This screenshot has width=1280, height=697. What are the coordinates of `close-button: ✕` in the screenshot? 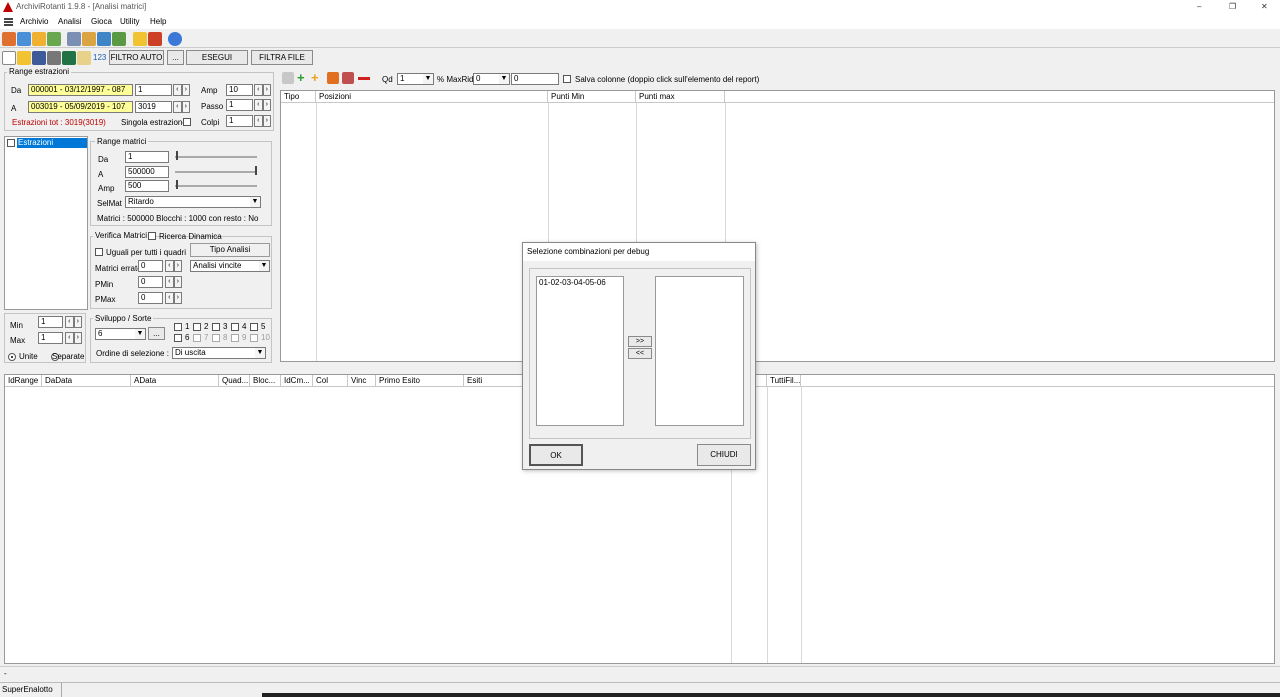 It's located at (1264, 7).